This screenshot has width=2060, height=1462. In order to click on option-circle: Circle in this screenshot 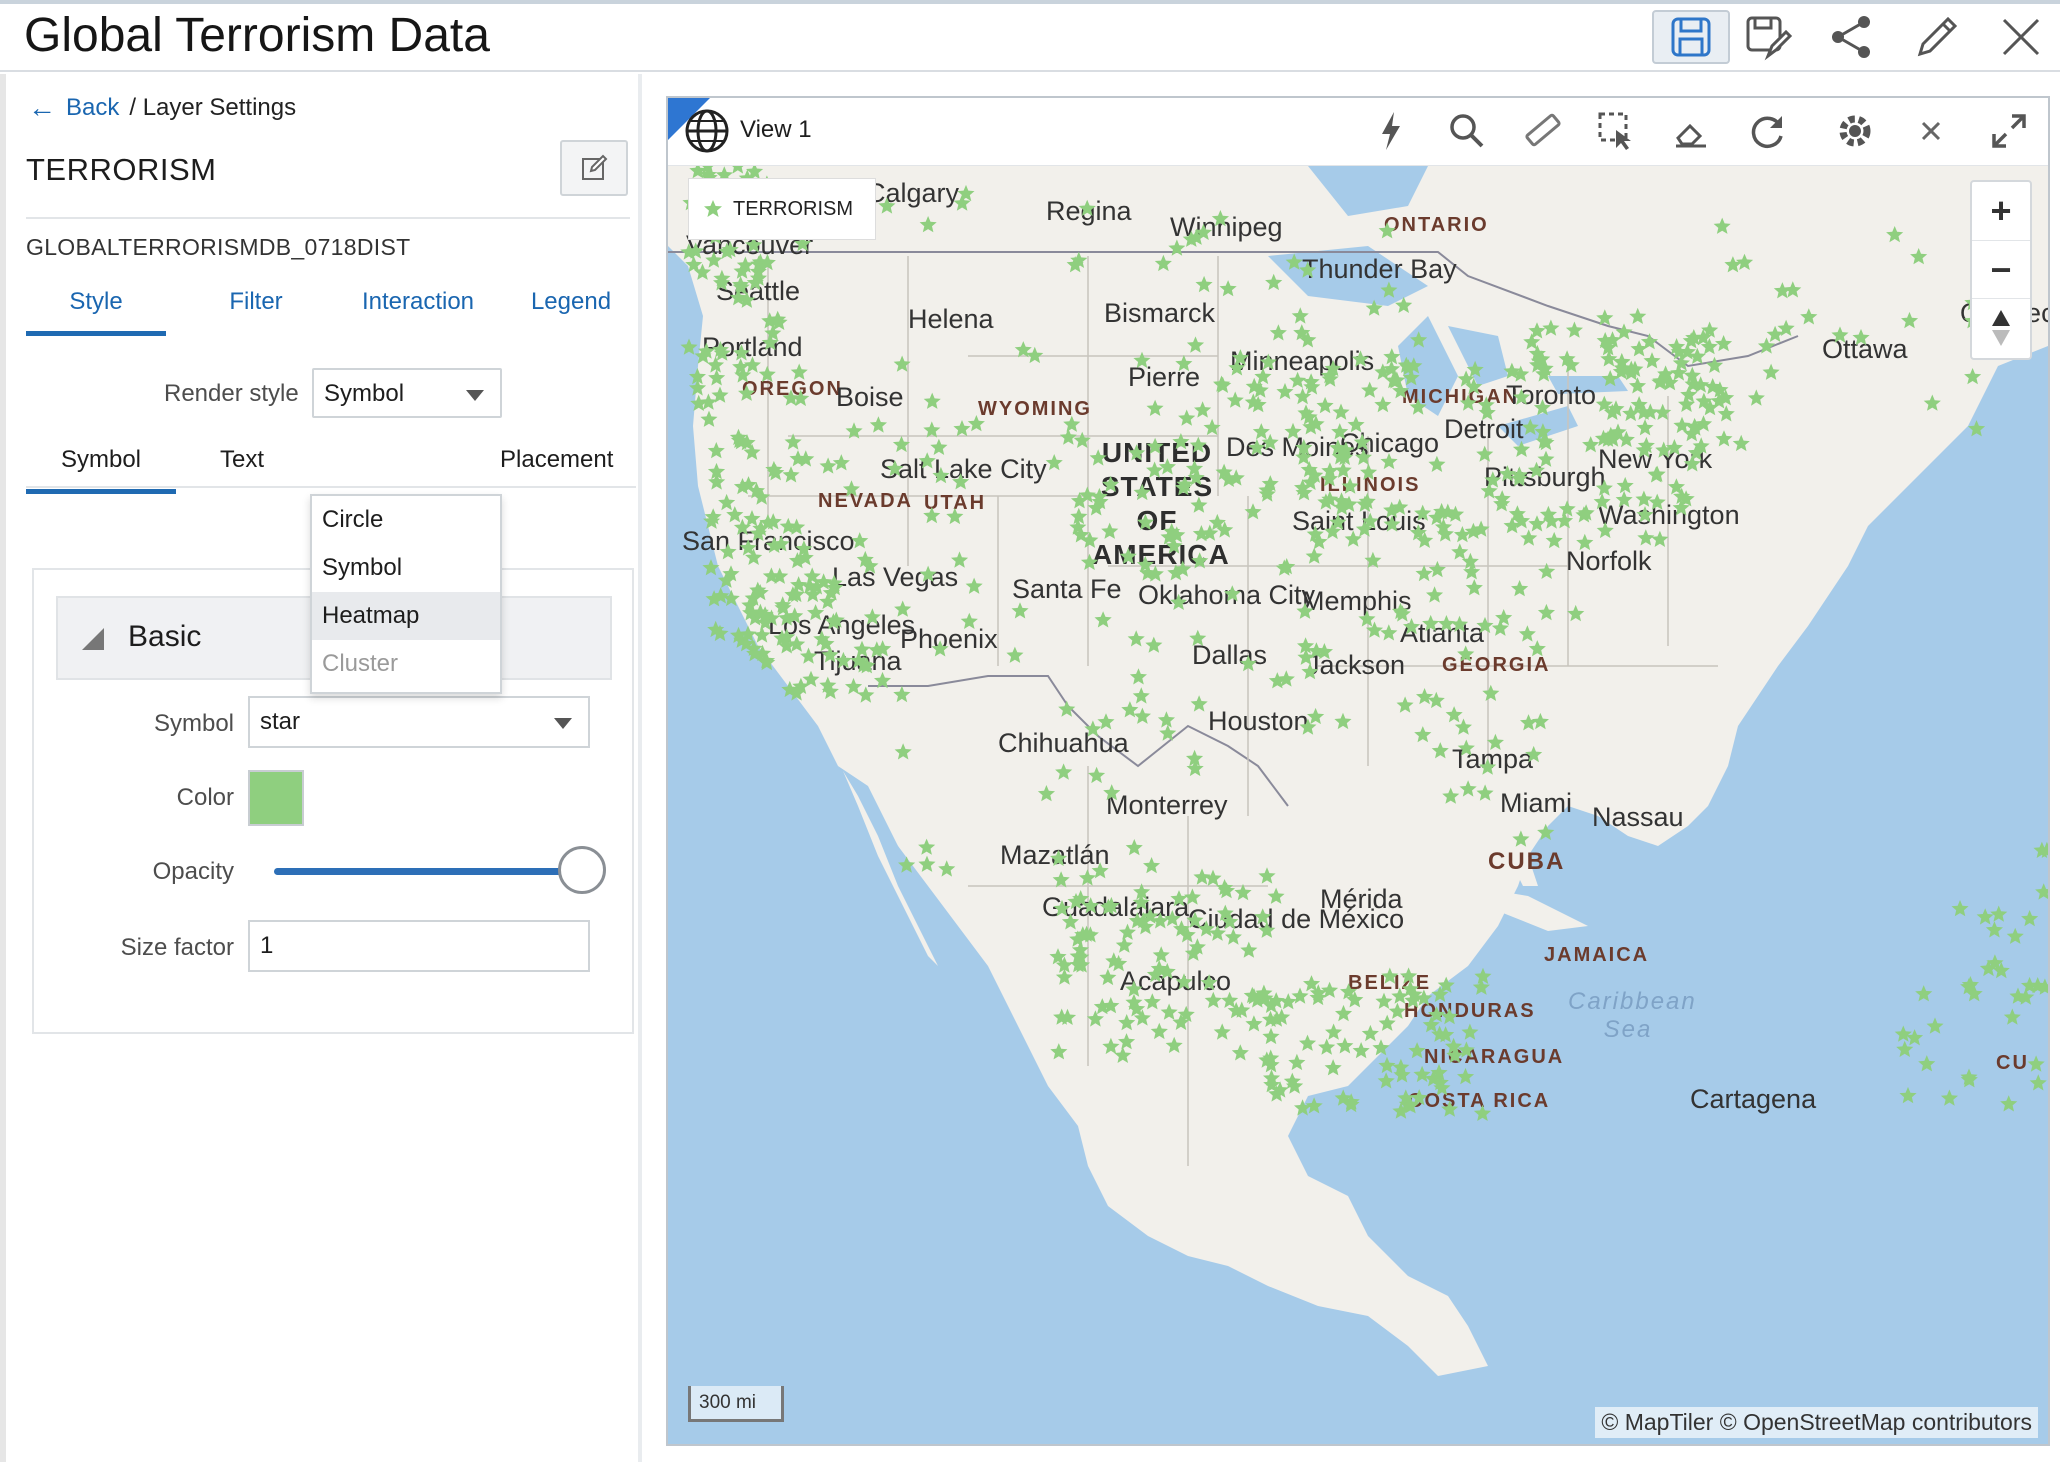, I will do `click(406, 520)`.